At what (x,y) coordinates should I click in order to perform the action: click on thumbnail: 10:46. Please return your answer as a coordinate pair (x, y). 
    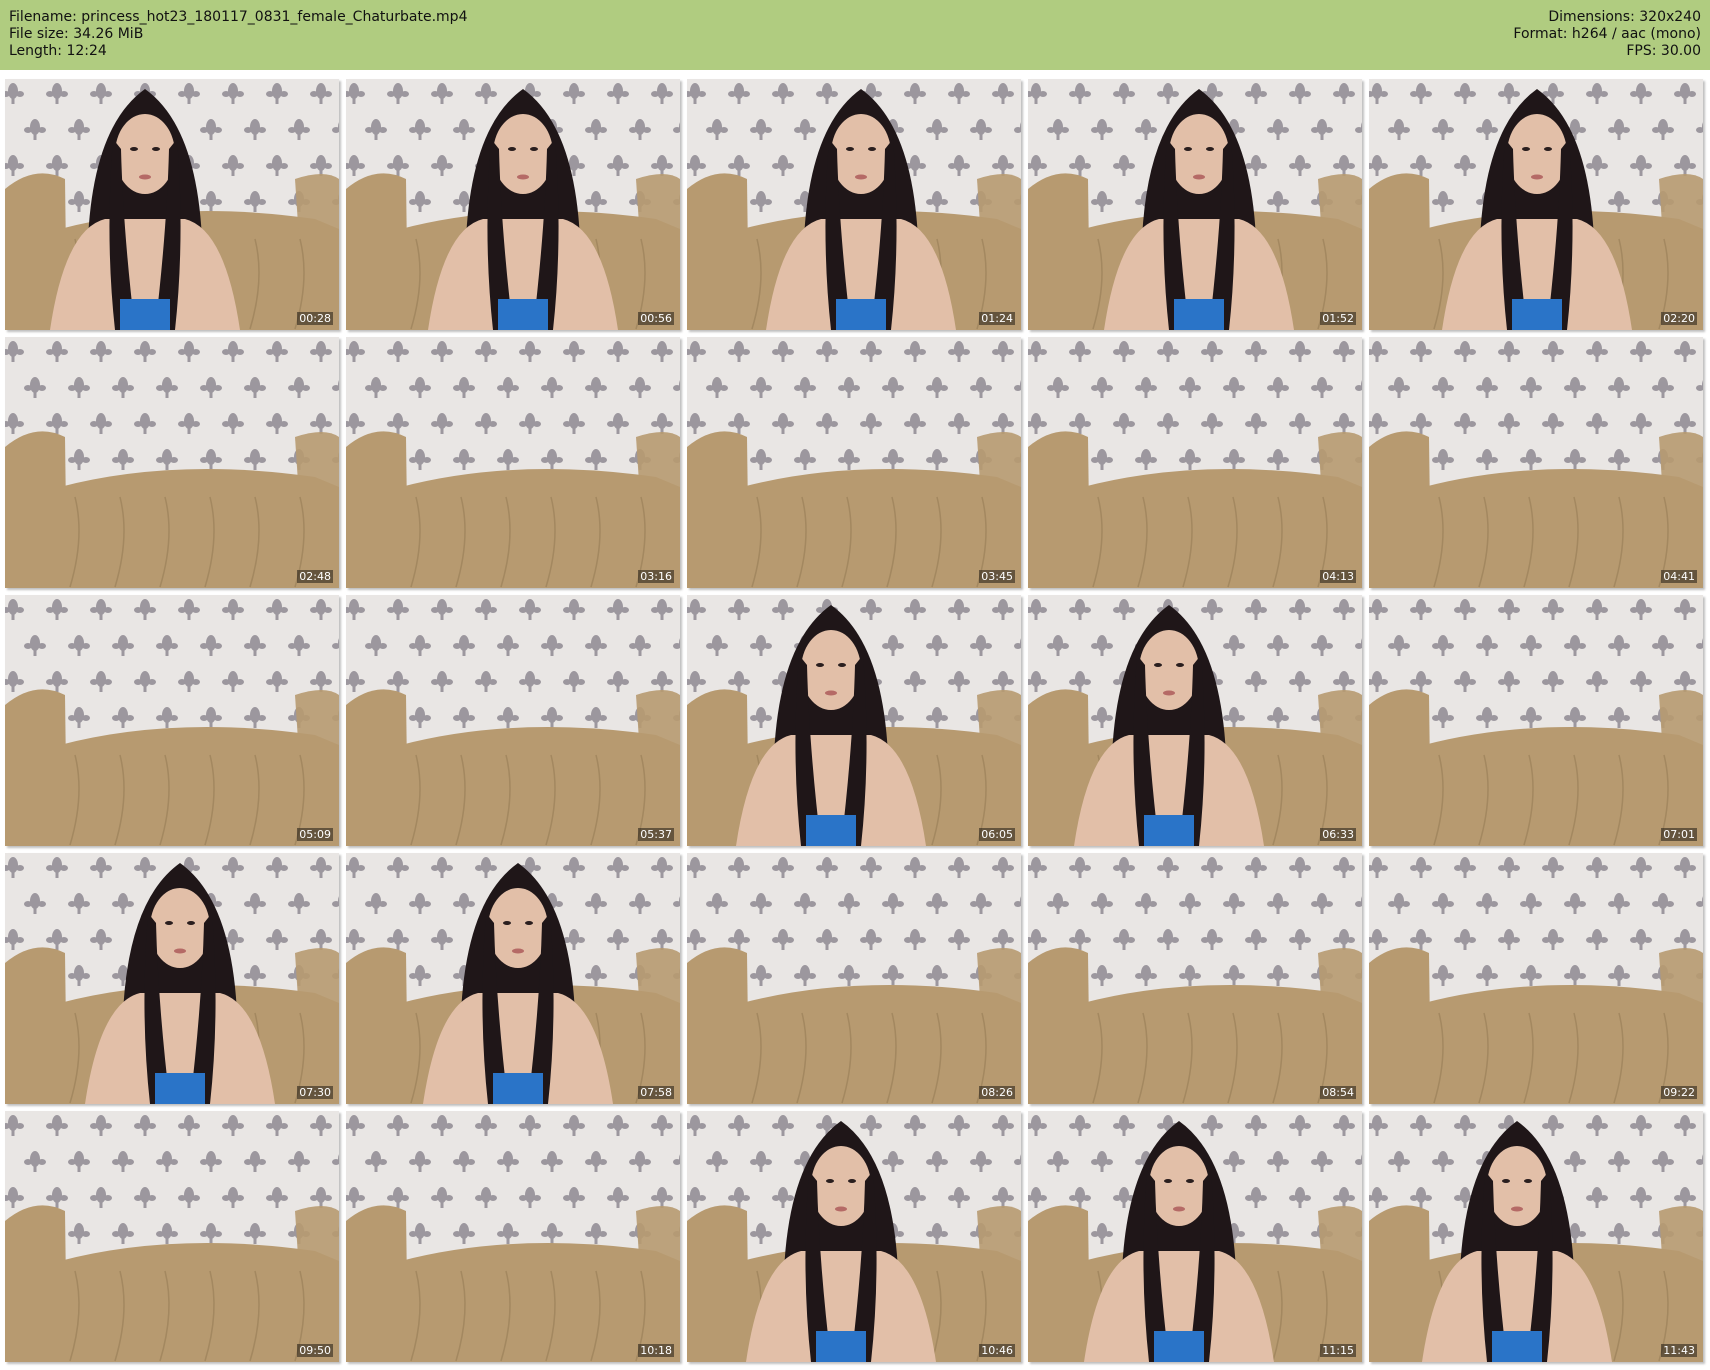
    Looking at the image, I should click on (854, 1236).